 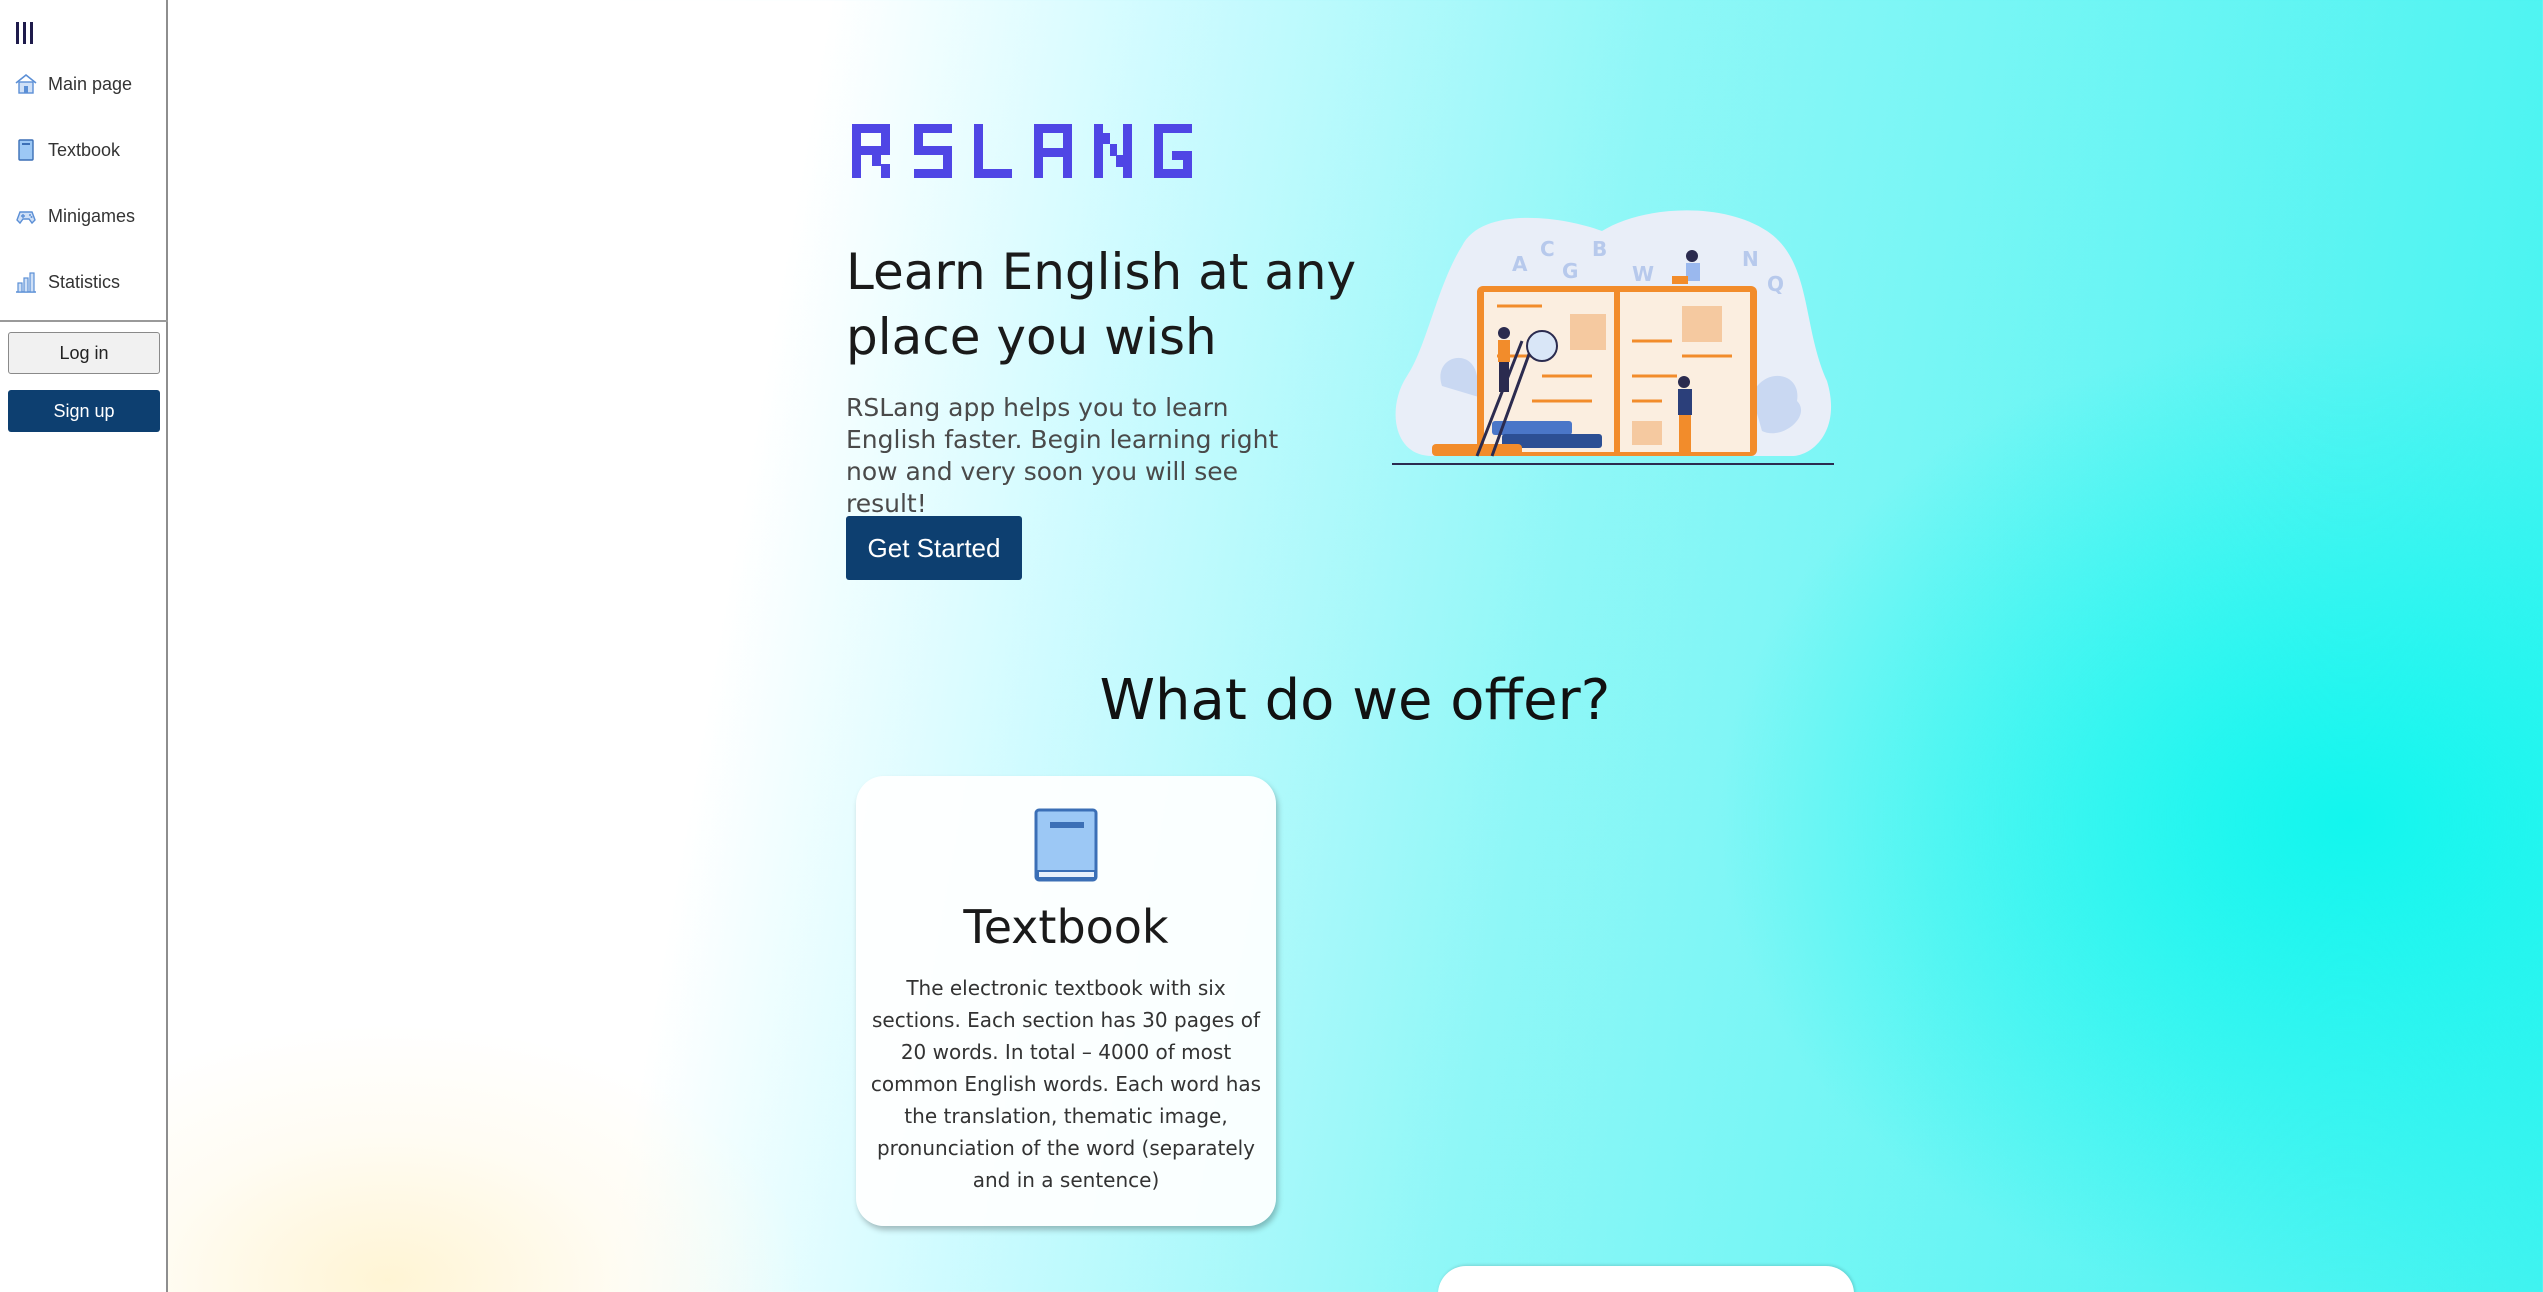 I want to click on get-started-button: Get Started, so click(x=934, y=548).